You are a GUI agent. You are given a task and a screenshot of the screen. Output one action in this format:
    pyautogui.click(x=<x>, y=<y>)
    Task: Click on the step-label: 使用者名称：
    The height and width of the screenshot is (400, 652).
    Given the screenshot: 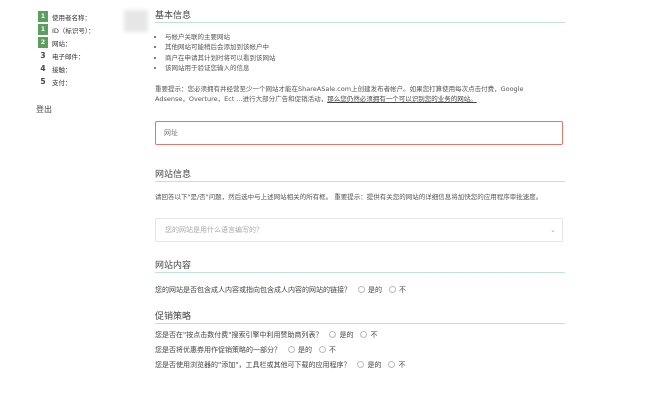 What is the action you would take?
    pyautogui.click(x=71, y=17)
    